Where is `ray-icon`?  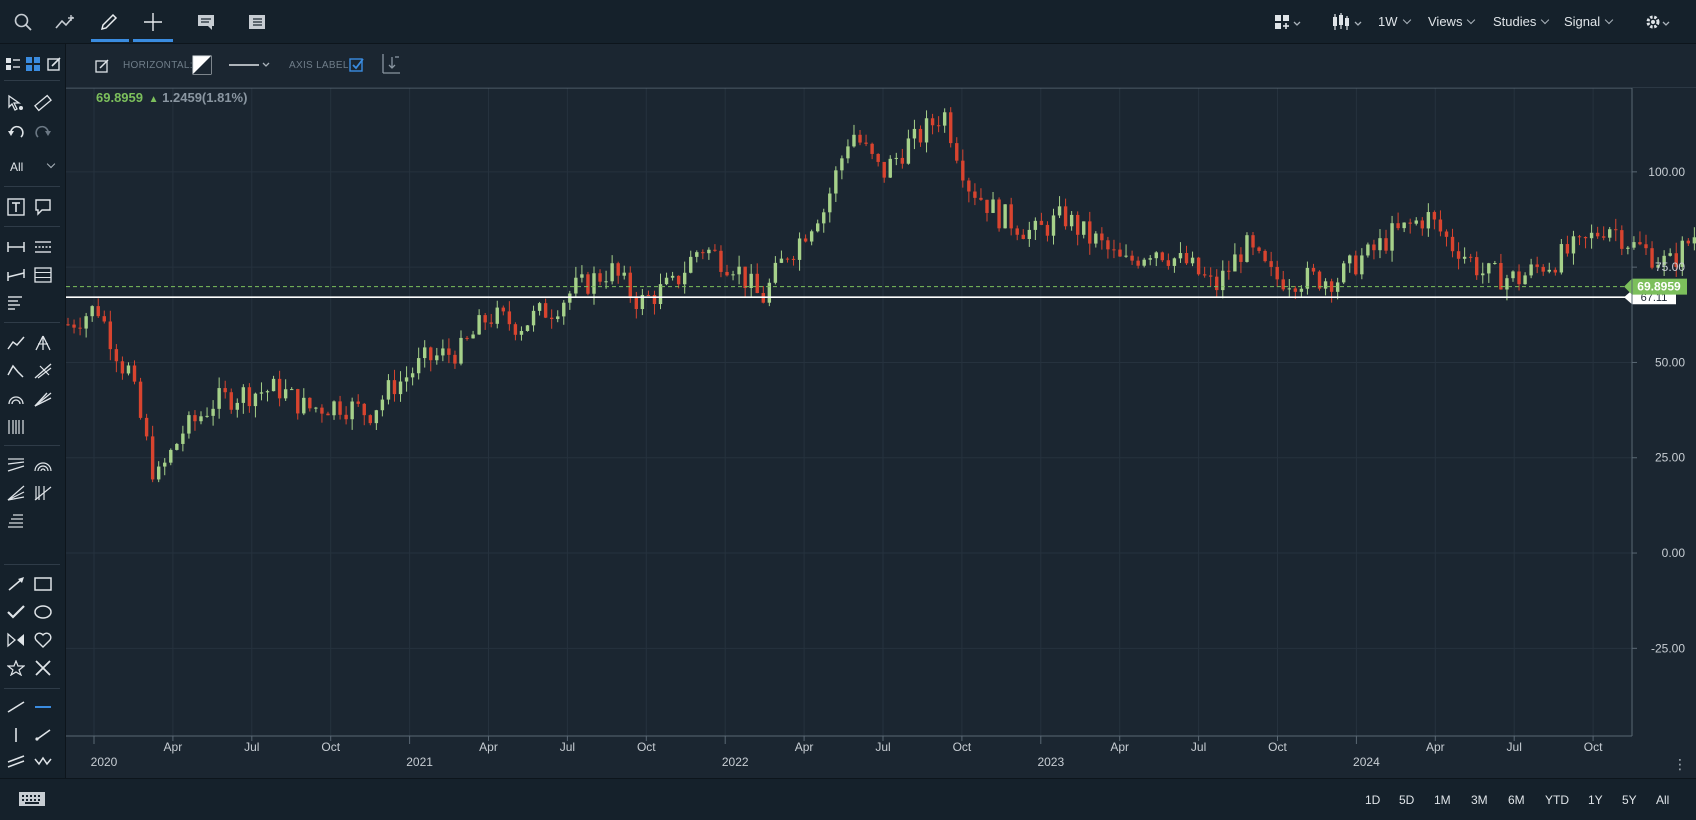 ray-icon is located at coordinates (43, 735).